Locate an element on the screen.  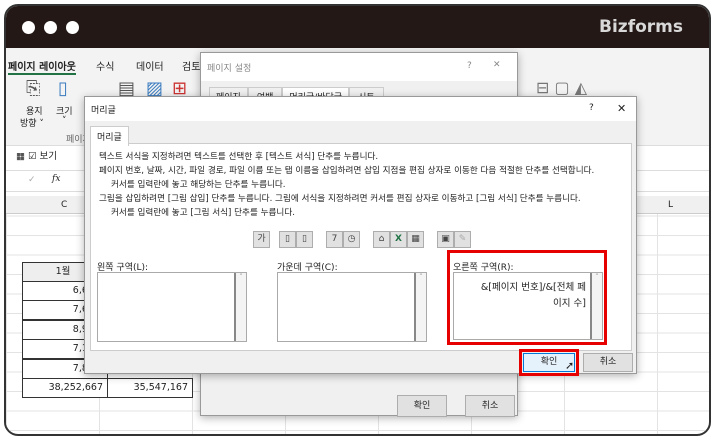
cell-total-2: 35,547,167 is located at coordinates (150, 388).